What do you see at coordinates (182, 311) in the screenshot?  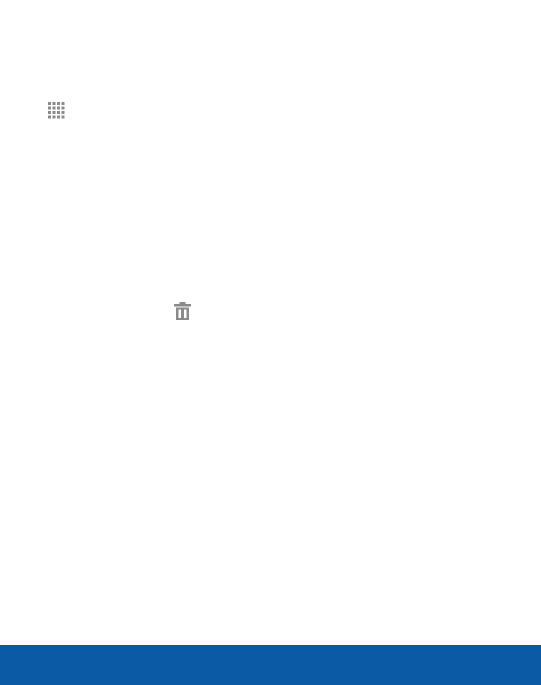 I see `trash-icon` at bounding box center [182, 311].